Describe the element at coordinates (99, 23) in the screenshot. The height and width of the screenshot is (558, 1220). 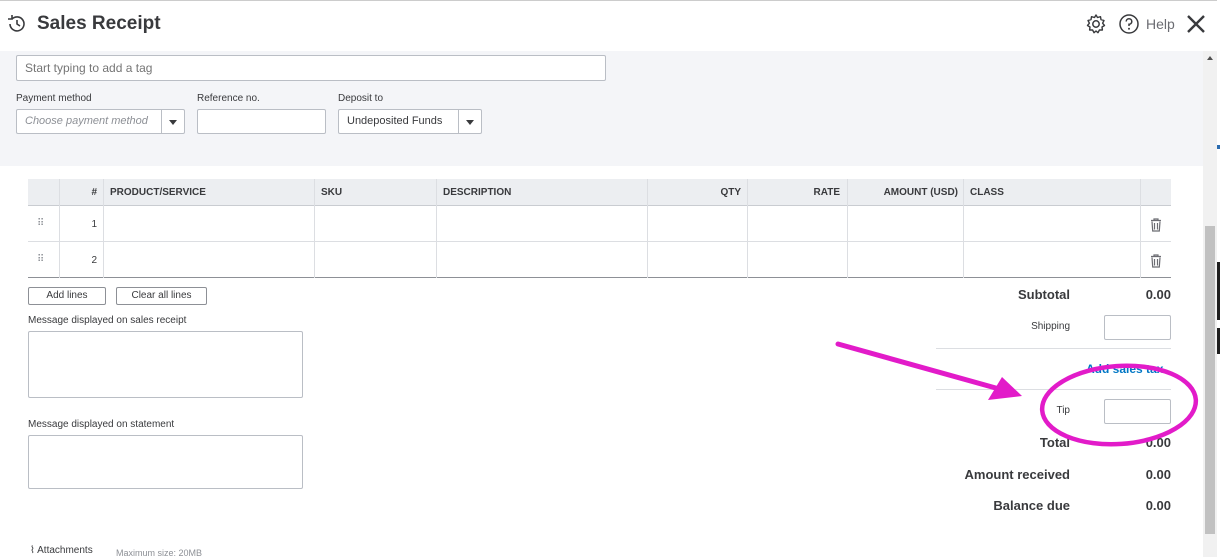
I see `page-title: Sales Receipt` at that location.